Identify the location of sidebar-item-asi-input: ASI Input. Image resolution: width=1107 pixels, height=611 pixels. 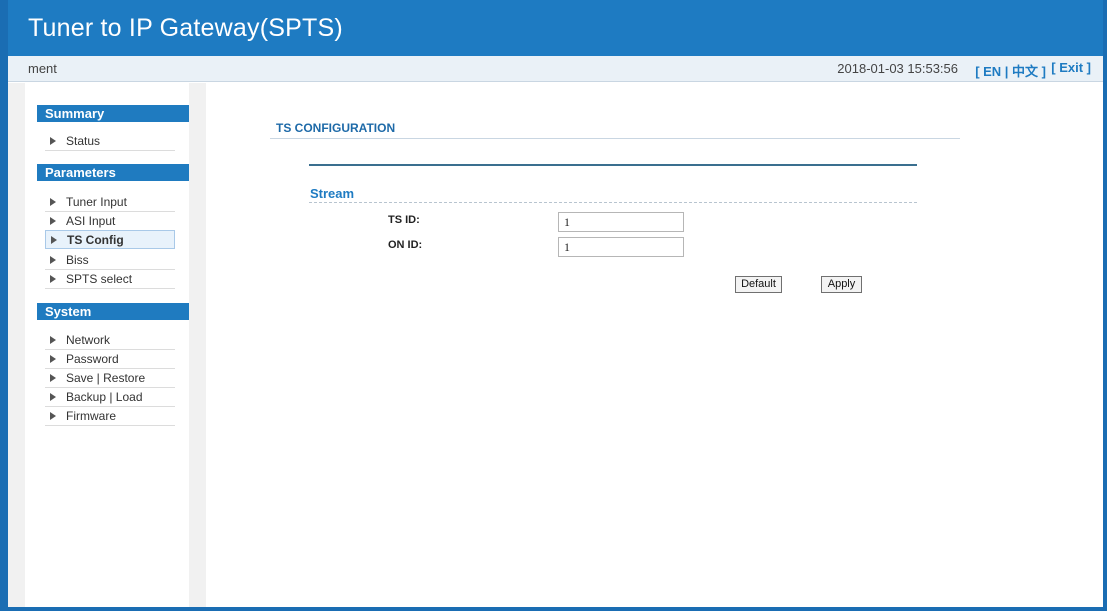
(110, 221).